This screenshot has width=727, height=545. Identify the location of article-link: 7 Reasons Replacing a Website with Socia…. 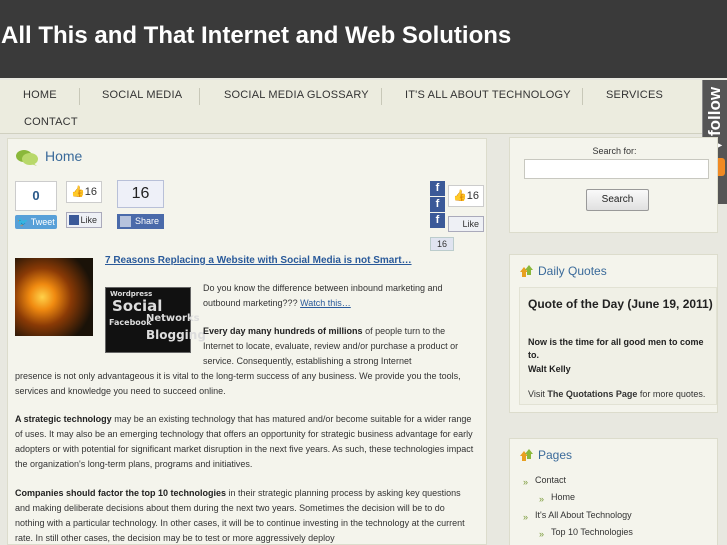
(258, 260).